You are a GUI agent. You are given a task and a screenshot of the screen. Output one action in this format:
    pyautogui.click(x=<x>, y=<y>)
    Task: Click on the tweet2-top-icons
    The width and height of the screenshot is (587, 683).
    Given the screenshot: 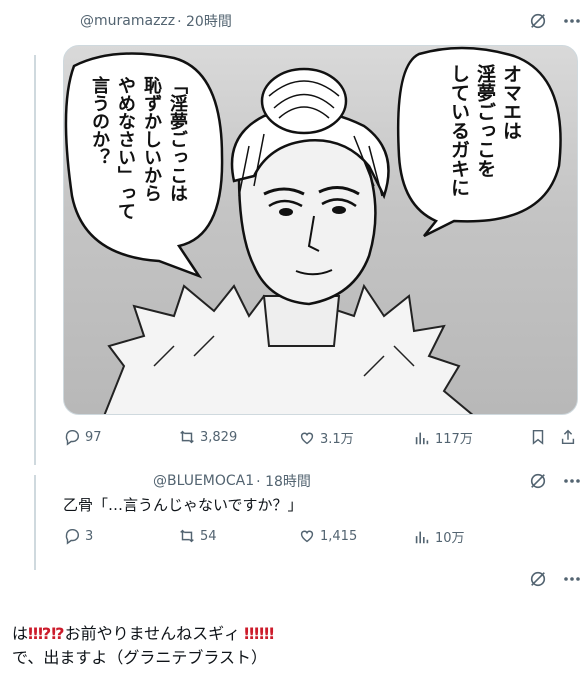 What is the action you would take?
    pyautogui.click(x=555, y=481)
    